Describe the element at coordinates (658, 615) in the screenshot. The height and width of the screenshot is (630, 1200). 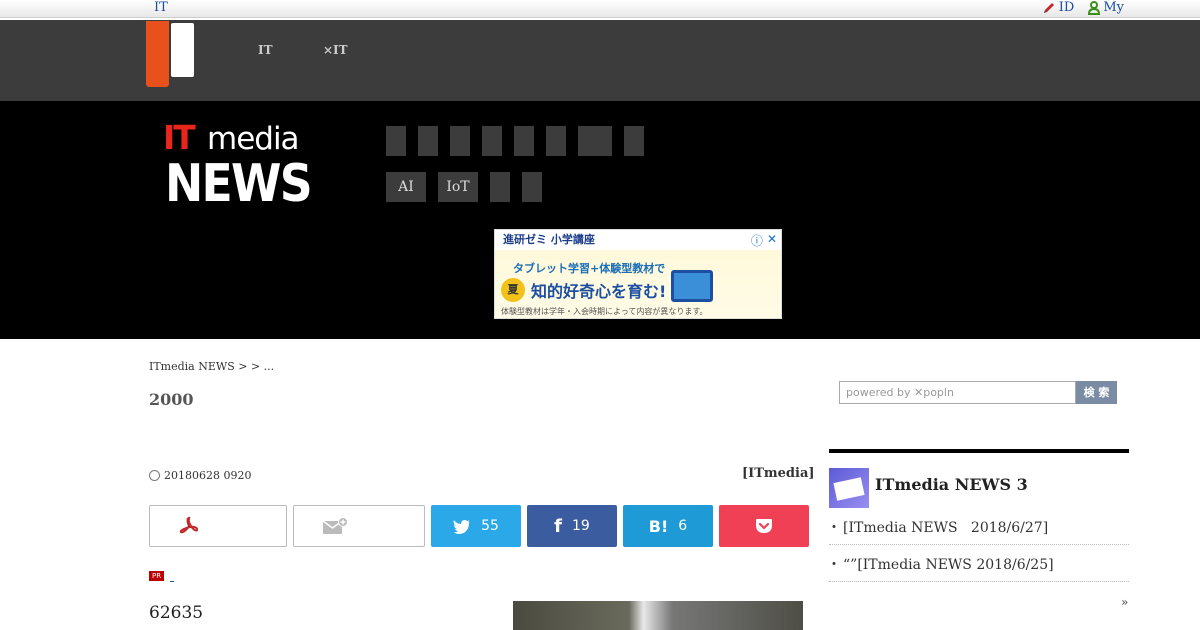
I see `article-photo` at that location.